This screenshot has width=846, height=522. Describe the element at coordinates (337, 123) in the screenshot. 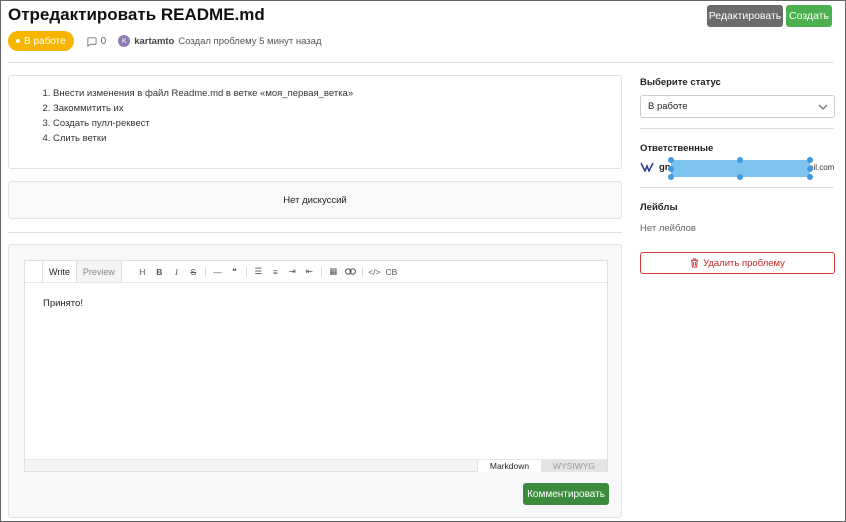

I see `list-item: Создать пулл-реквест` at that location.